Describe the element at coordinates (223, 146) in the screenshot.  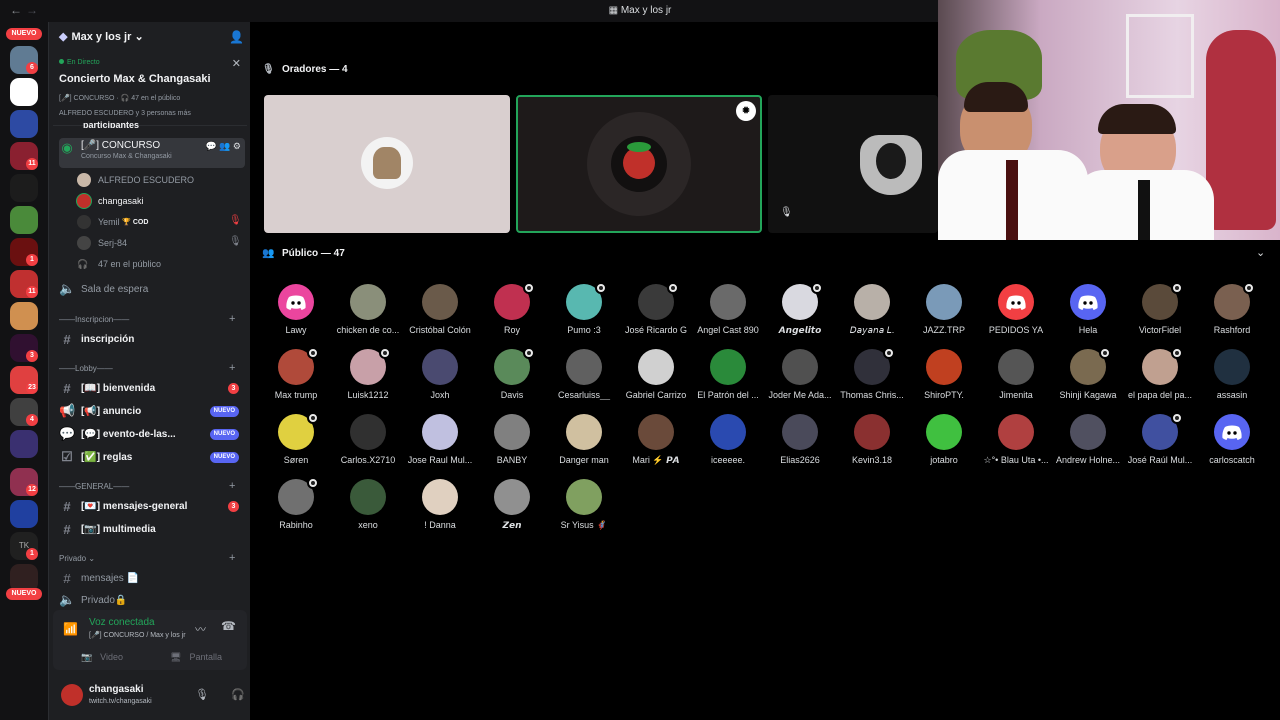
I see `channel-actions-icon: 💬 👥 ⚙` at that location.